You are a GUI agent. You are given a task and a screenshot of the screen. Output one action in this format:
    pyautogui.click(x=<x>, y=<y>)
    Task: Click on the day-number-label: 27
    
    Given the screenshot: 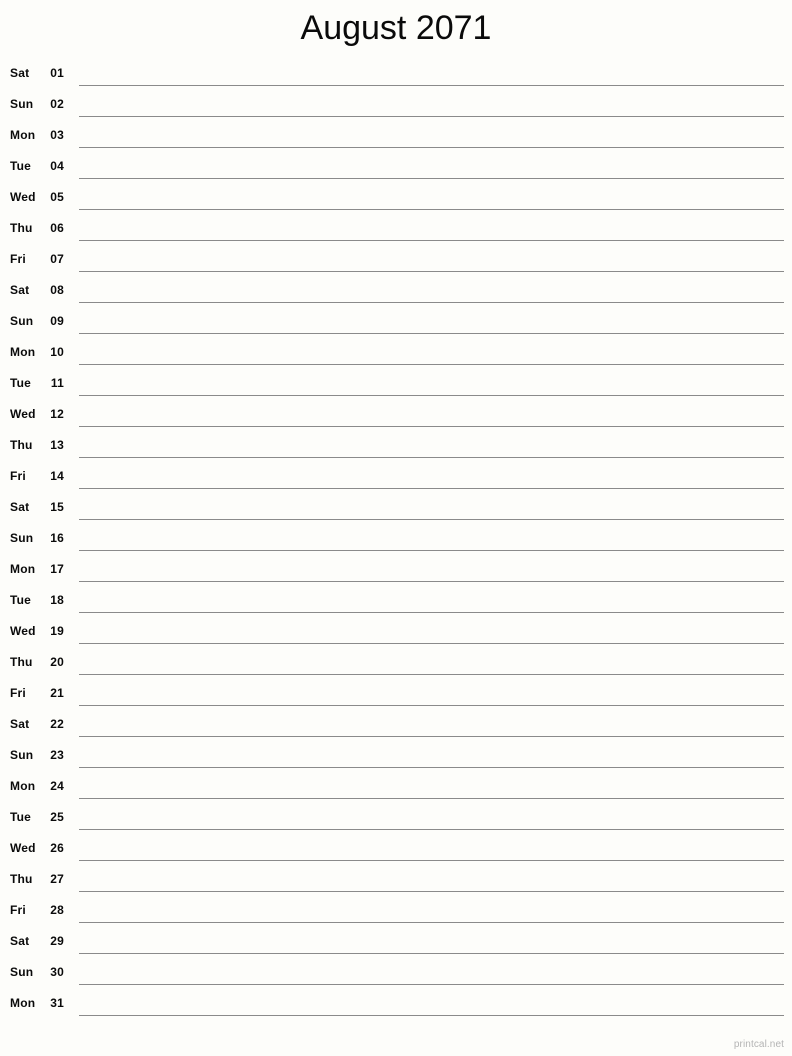 What is the action you would take?
    pyautogui.click(x=57, y=879)
    